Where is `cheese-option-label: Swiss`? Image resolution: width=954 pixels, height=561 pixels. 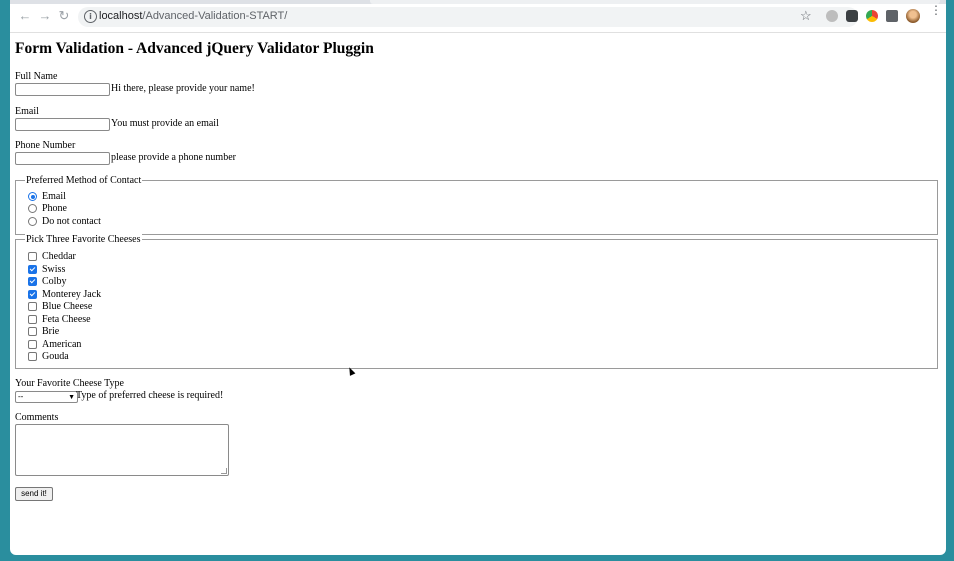
cheese-option-label: Swiss is located at coordinates (54, 269).